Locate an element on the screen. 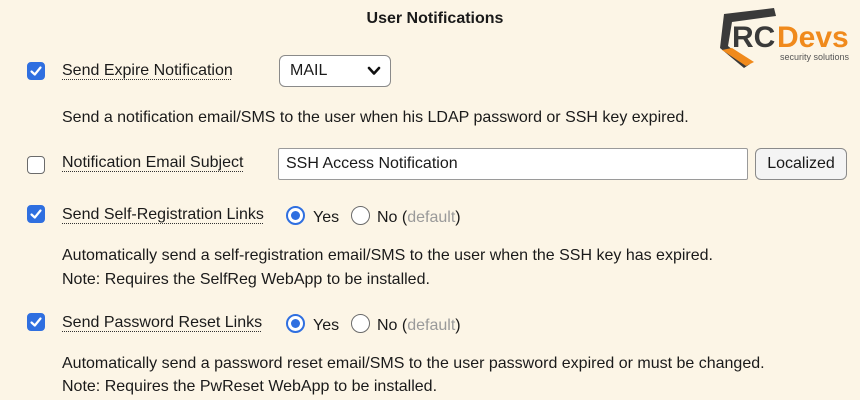  expire-notification-checkbox is located at coordinates (36, 71).